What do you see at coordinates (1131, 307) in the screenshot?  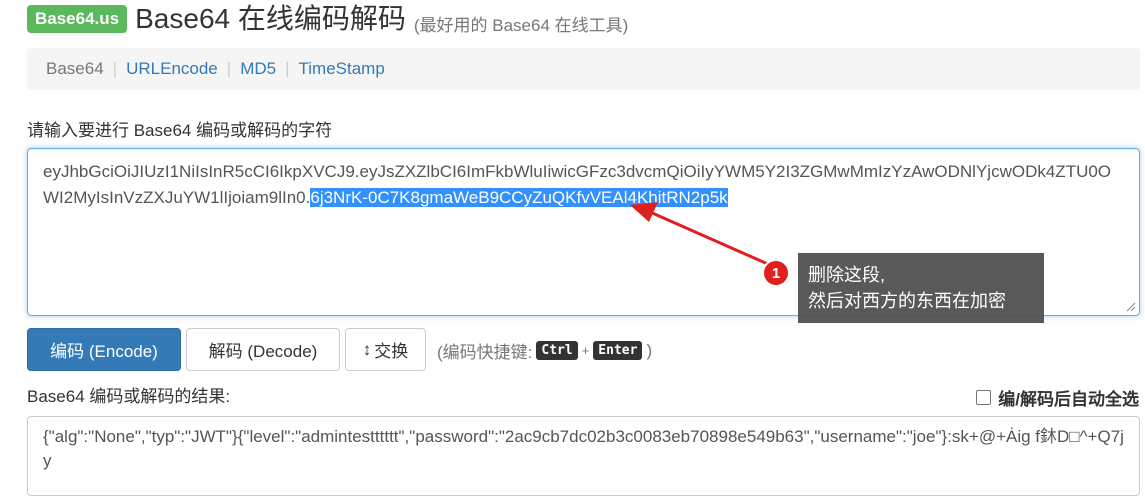 I see `resize-grip-icon` at bounding box center [1131, 307].